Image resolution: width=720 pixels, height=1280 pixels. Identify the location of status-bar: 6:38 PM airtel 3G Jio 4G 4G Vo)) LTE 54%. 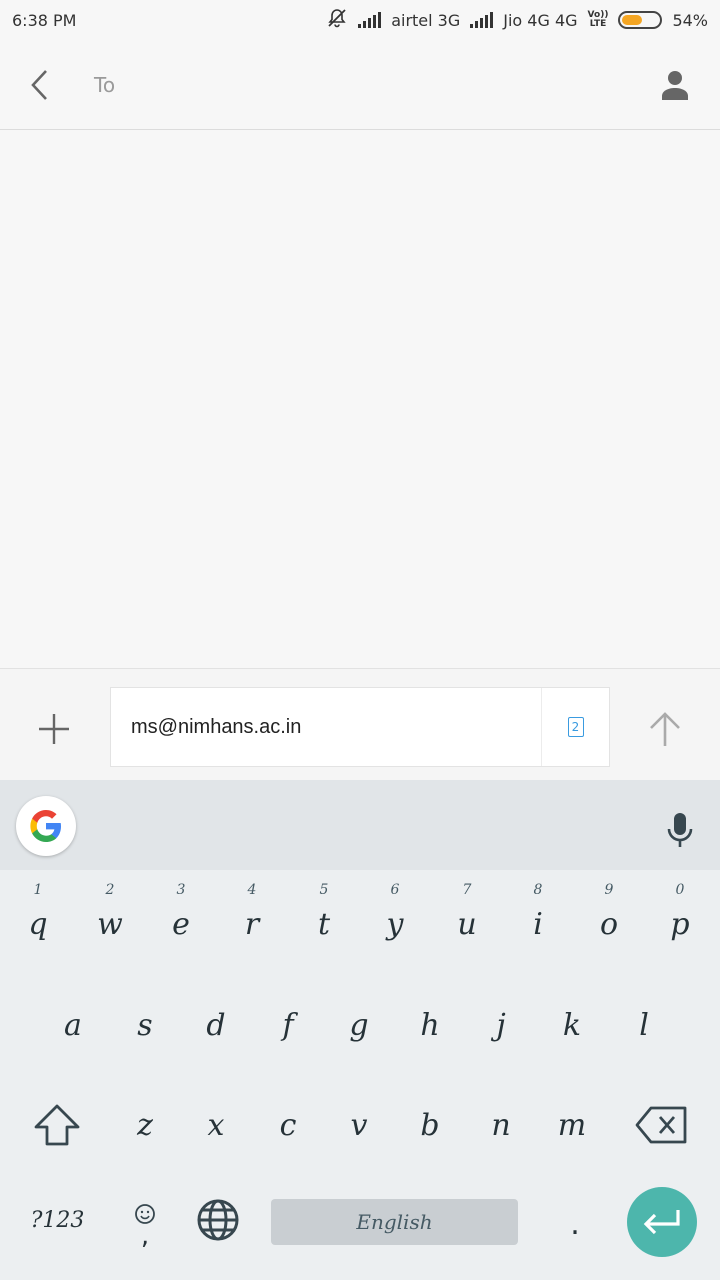
(360, 20).